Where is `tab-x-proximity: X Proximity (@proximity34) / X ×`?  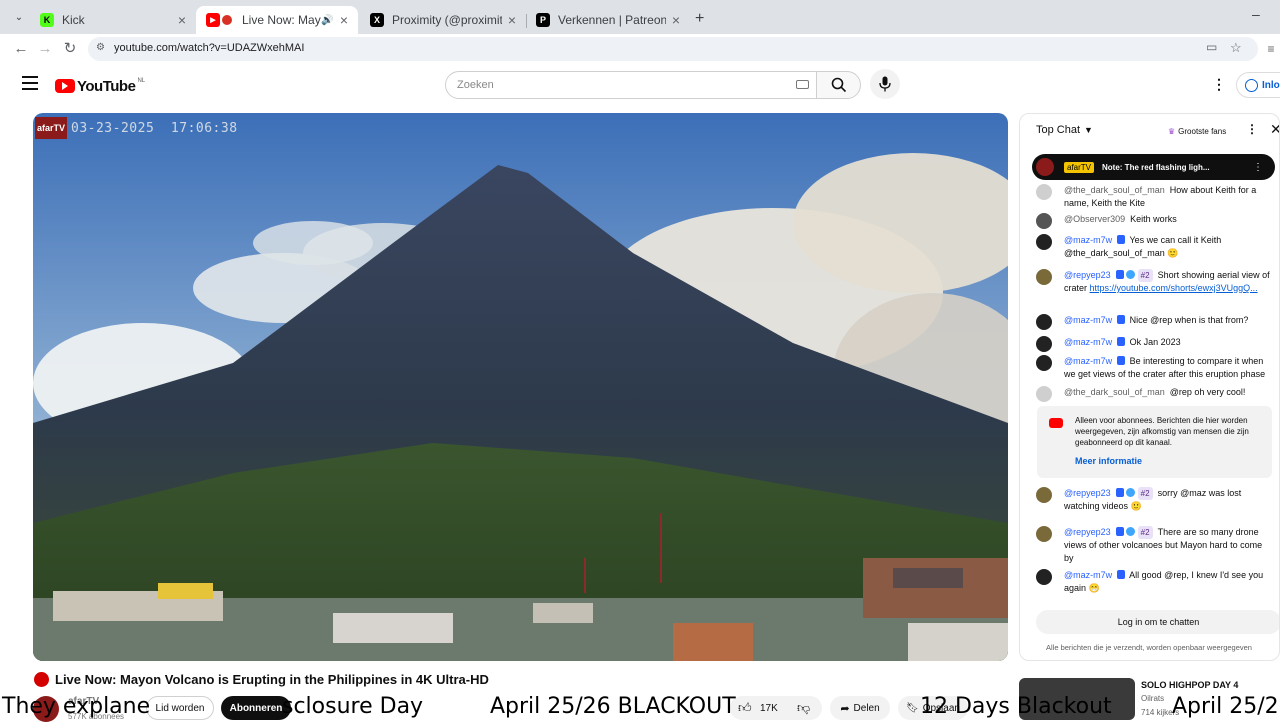
tab-x-proximity: X Proximity (@proximity34) / X × is located at coordinates (443, 20).